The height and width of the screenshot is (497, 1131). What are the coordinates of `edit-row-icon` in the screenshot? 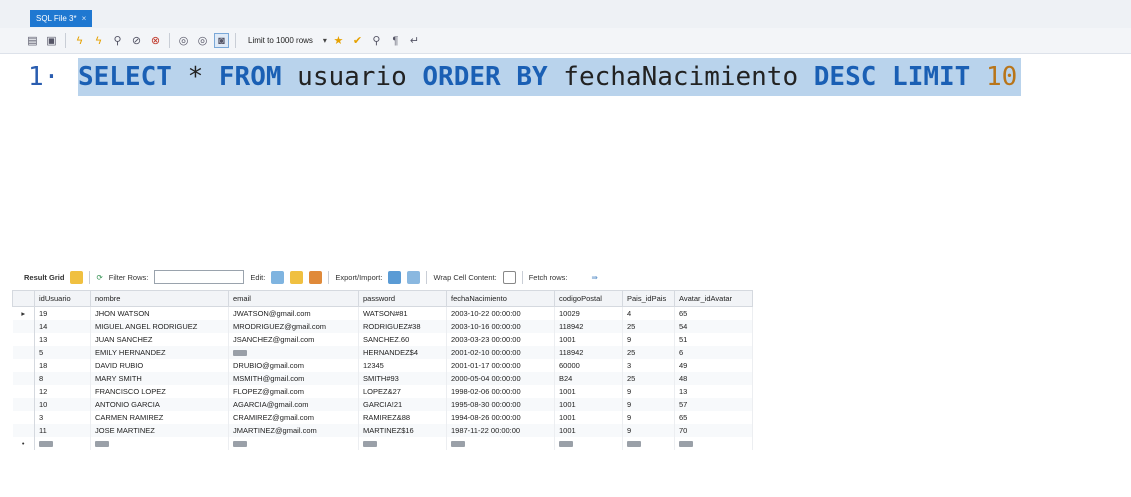 It's located at (278, 277).